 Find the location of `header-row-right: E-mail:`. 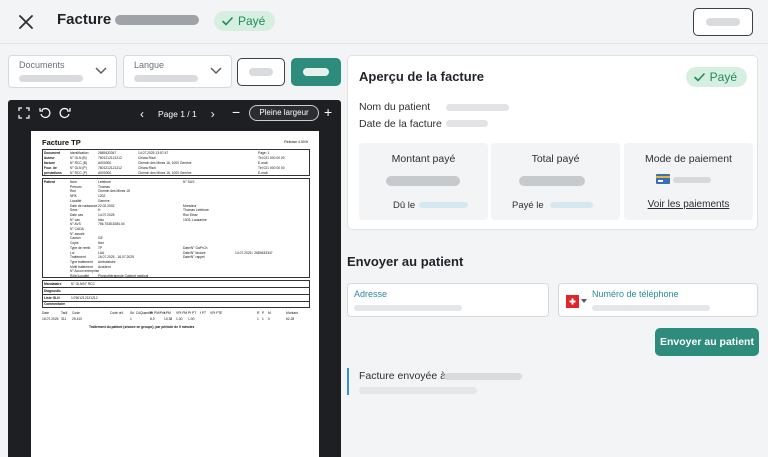

header-row-right: E-mail: is located at coordinates (263, 163).